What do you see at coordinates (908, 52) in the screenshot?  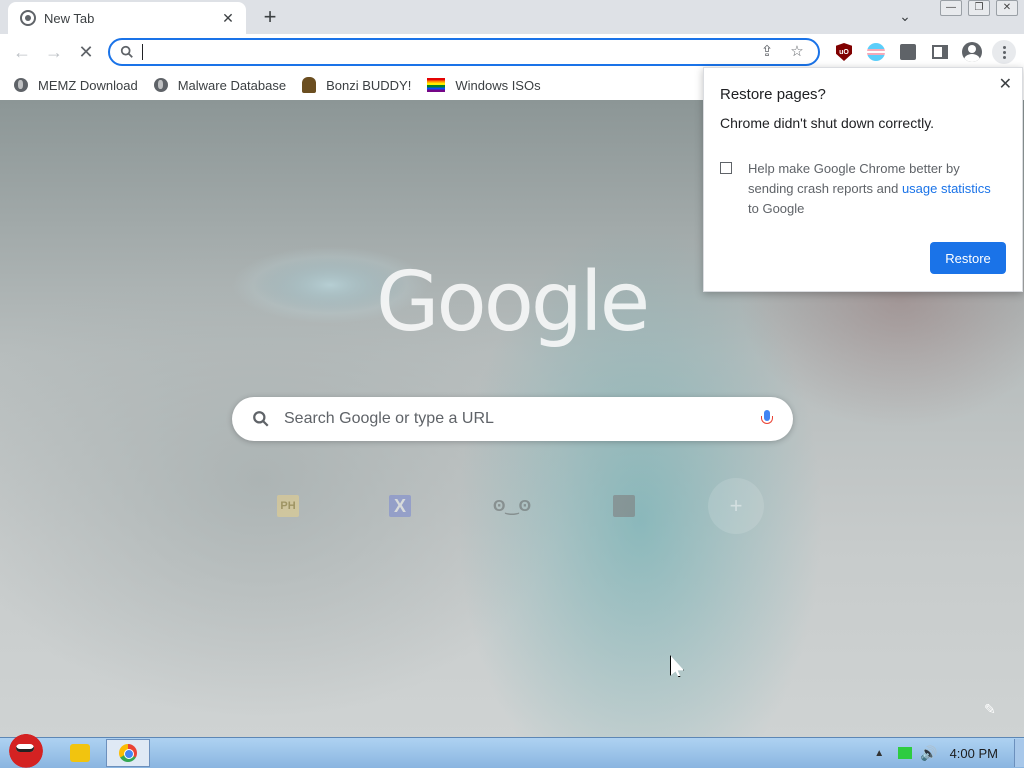 I see `extensions-puzzle-icon` at bounding box center [908, 52].